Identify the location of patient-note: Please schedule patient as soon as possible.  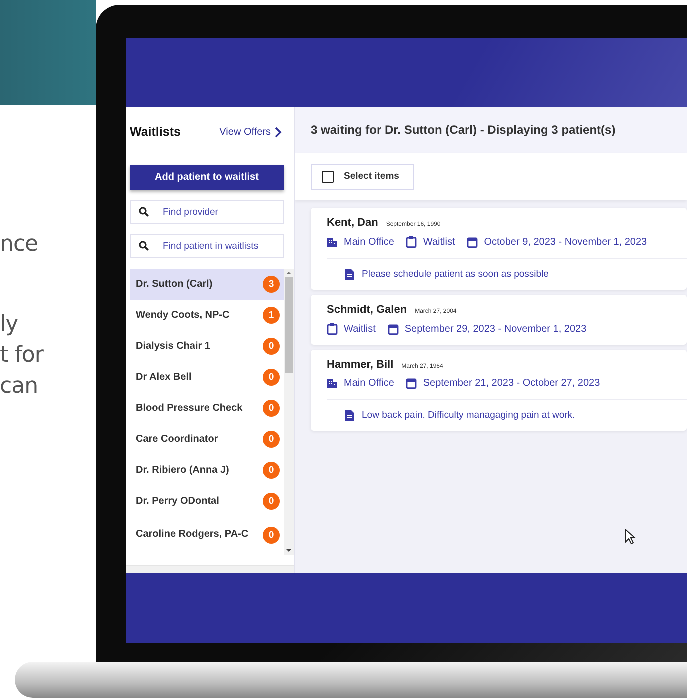
(455, 274).